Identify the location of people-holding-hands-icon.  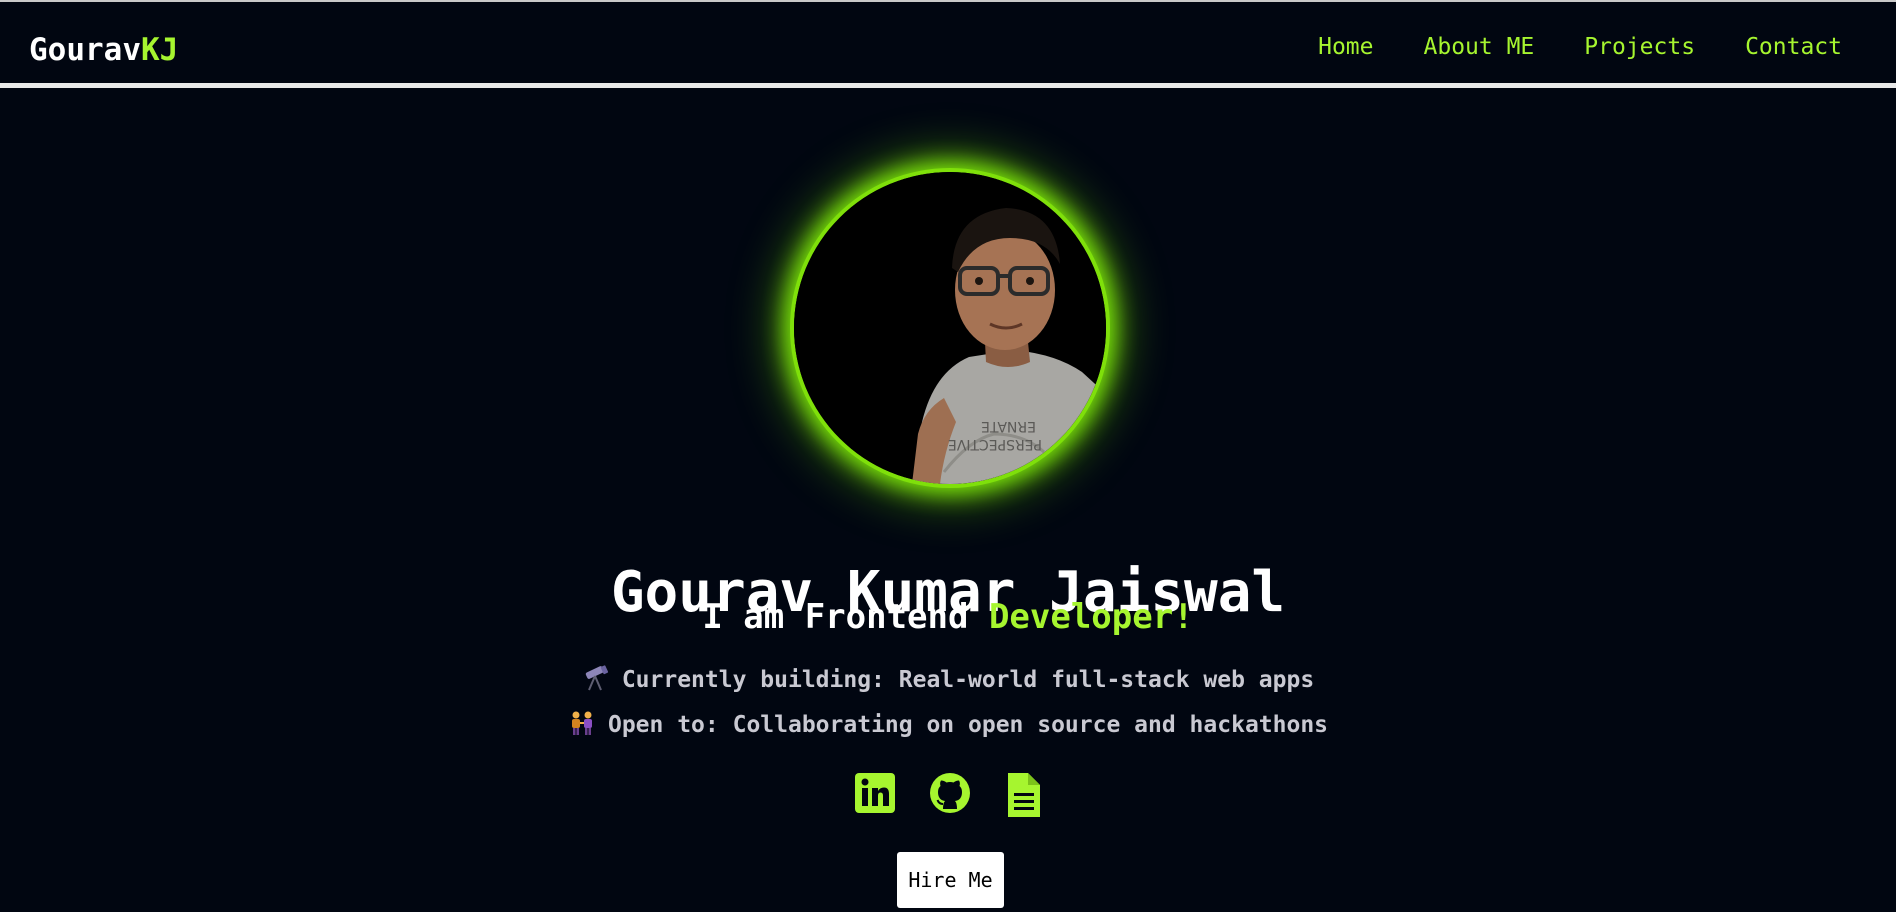
(581, 723).